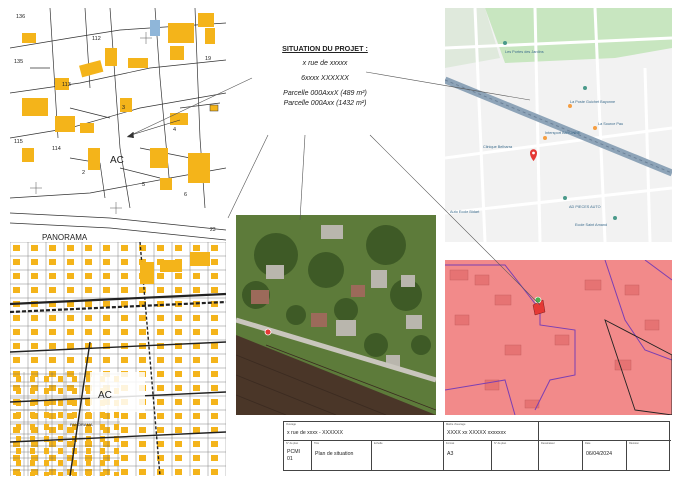 The image size is (683, 483). What do you see at coordinates (290, 459) in the screenshot?
I see `plan-no-value-2: 01` at bounding box center [290, 459].